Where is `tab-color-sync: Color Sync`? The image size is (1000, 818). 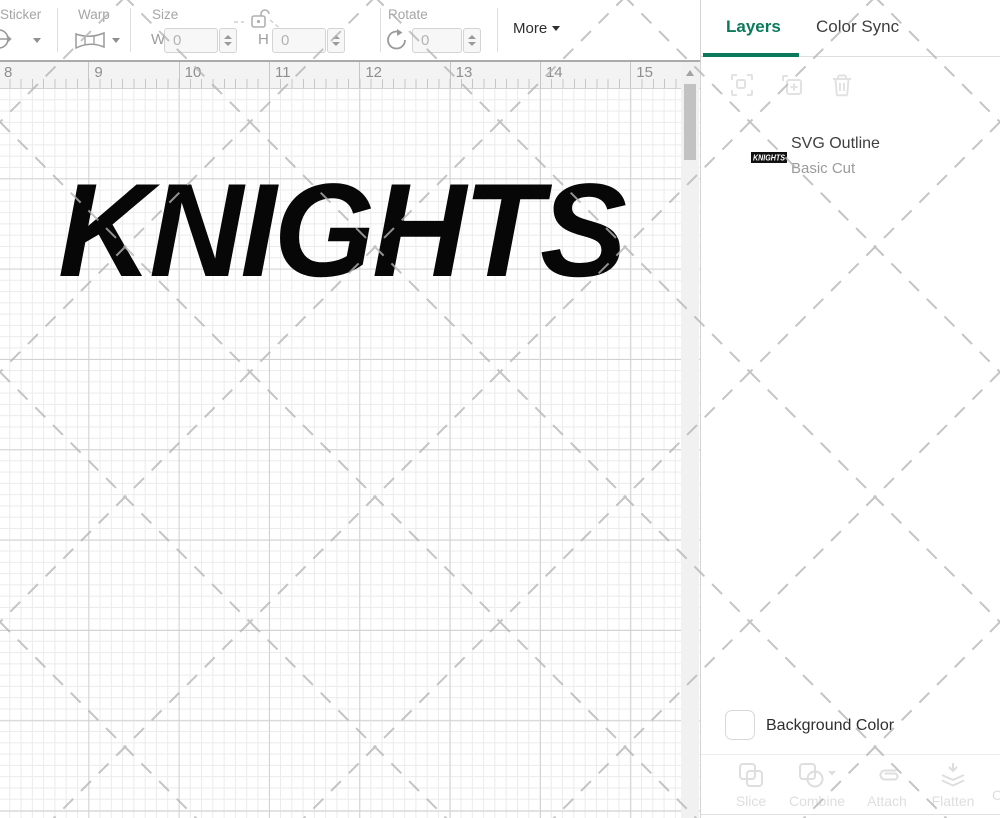
tab-color-sync: Color Sync is located at coordinates (857, 27).